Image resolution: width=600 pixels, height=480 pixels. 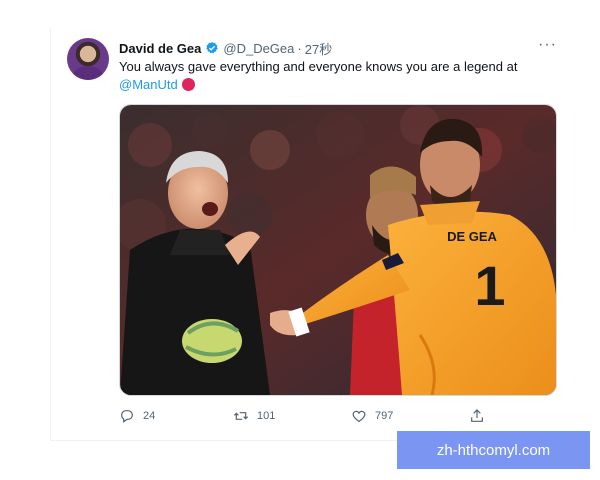 I want to click on retweet-button: 101, so click(x=254, y=416).